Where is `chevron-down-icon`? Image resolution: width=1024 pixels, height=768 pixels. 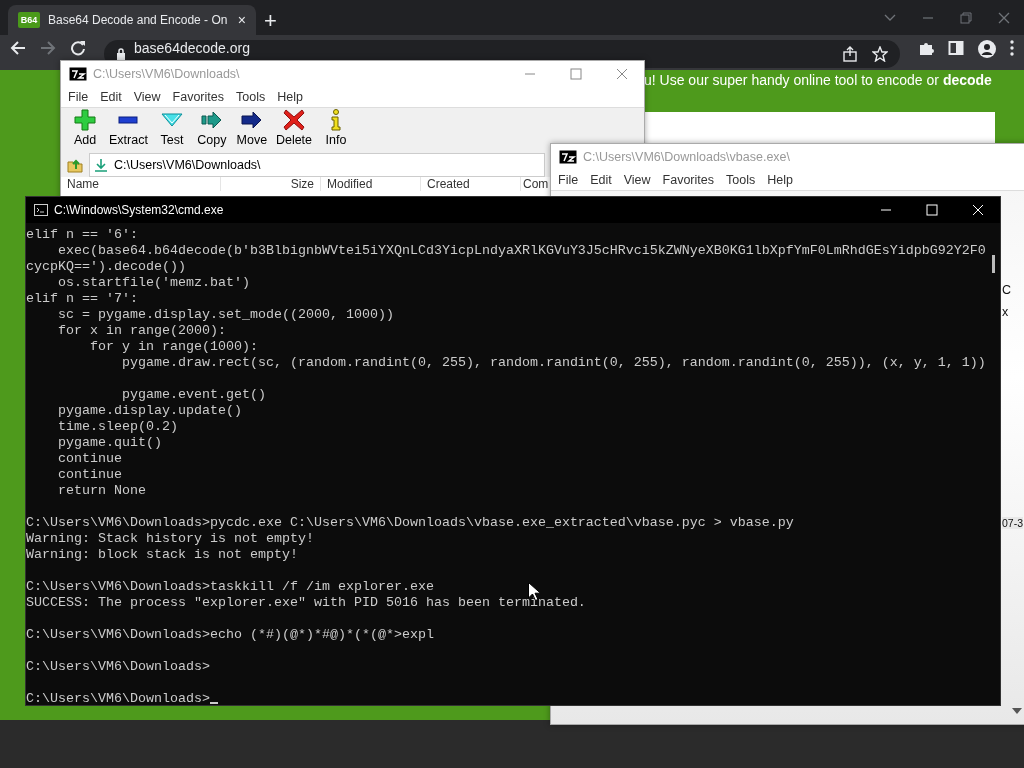
chevron-down-icon is located at coordinates (890, 17).